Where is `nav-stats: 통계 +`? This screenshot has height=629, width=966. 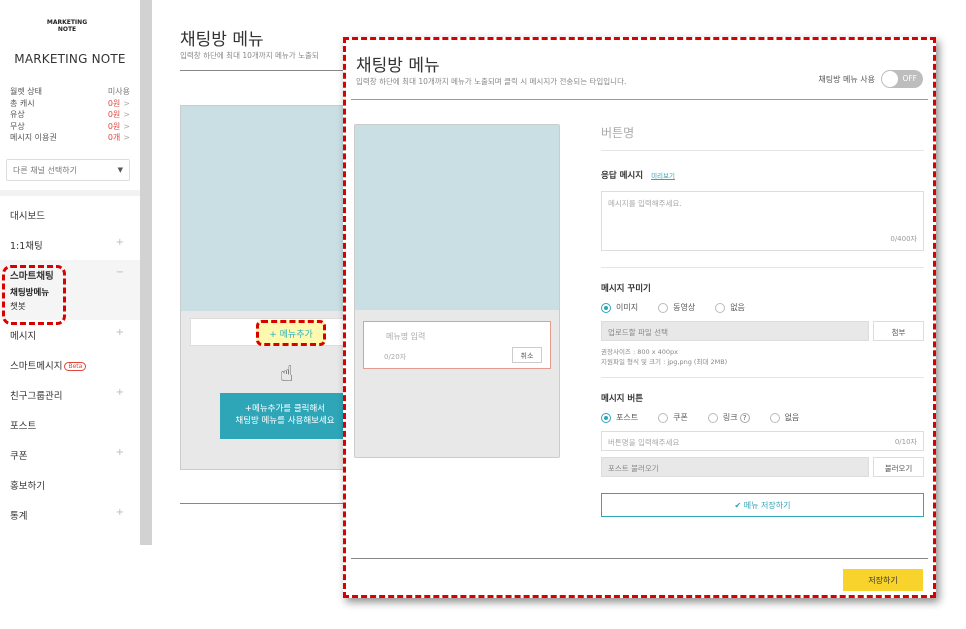
nav-stats: 통계 + is located at coordinates (70, 515).